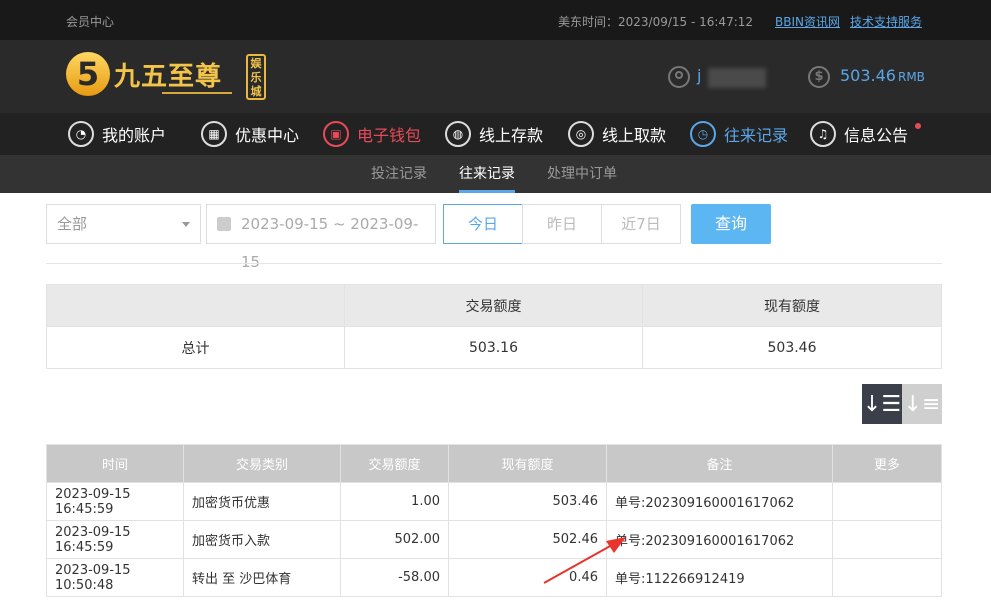 This screenshot has height=603, width=991. What do you see at coordinates (195, 347) in the screenshot?
I see `summary-total-label: 总计` at bounding box center [195, 347].